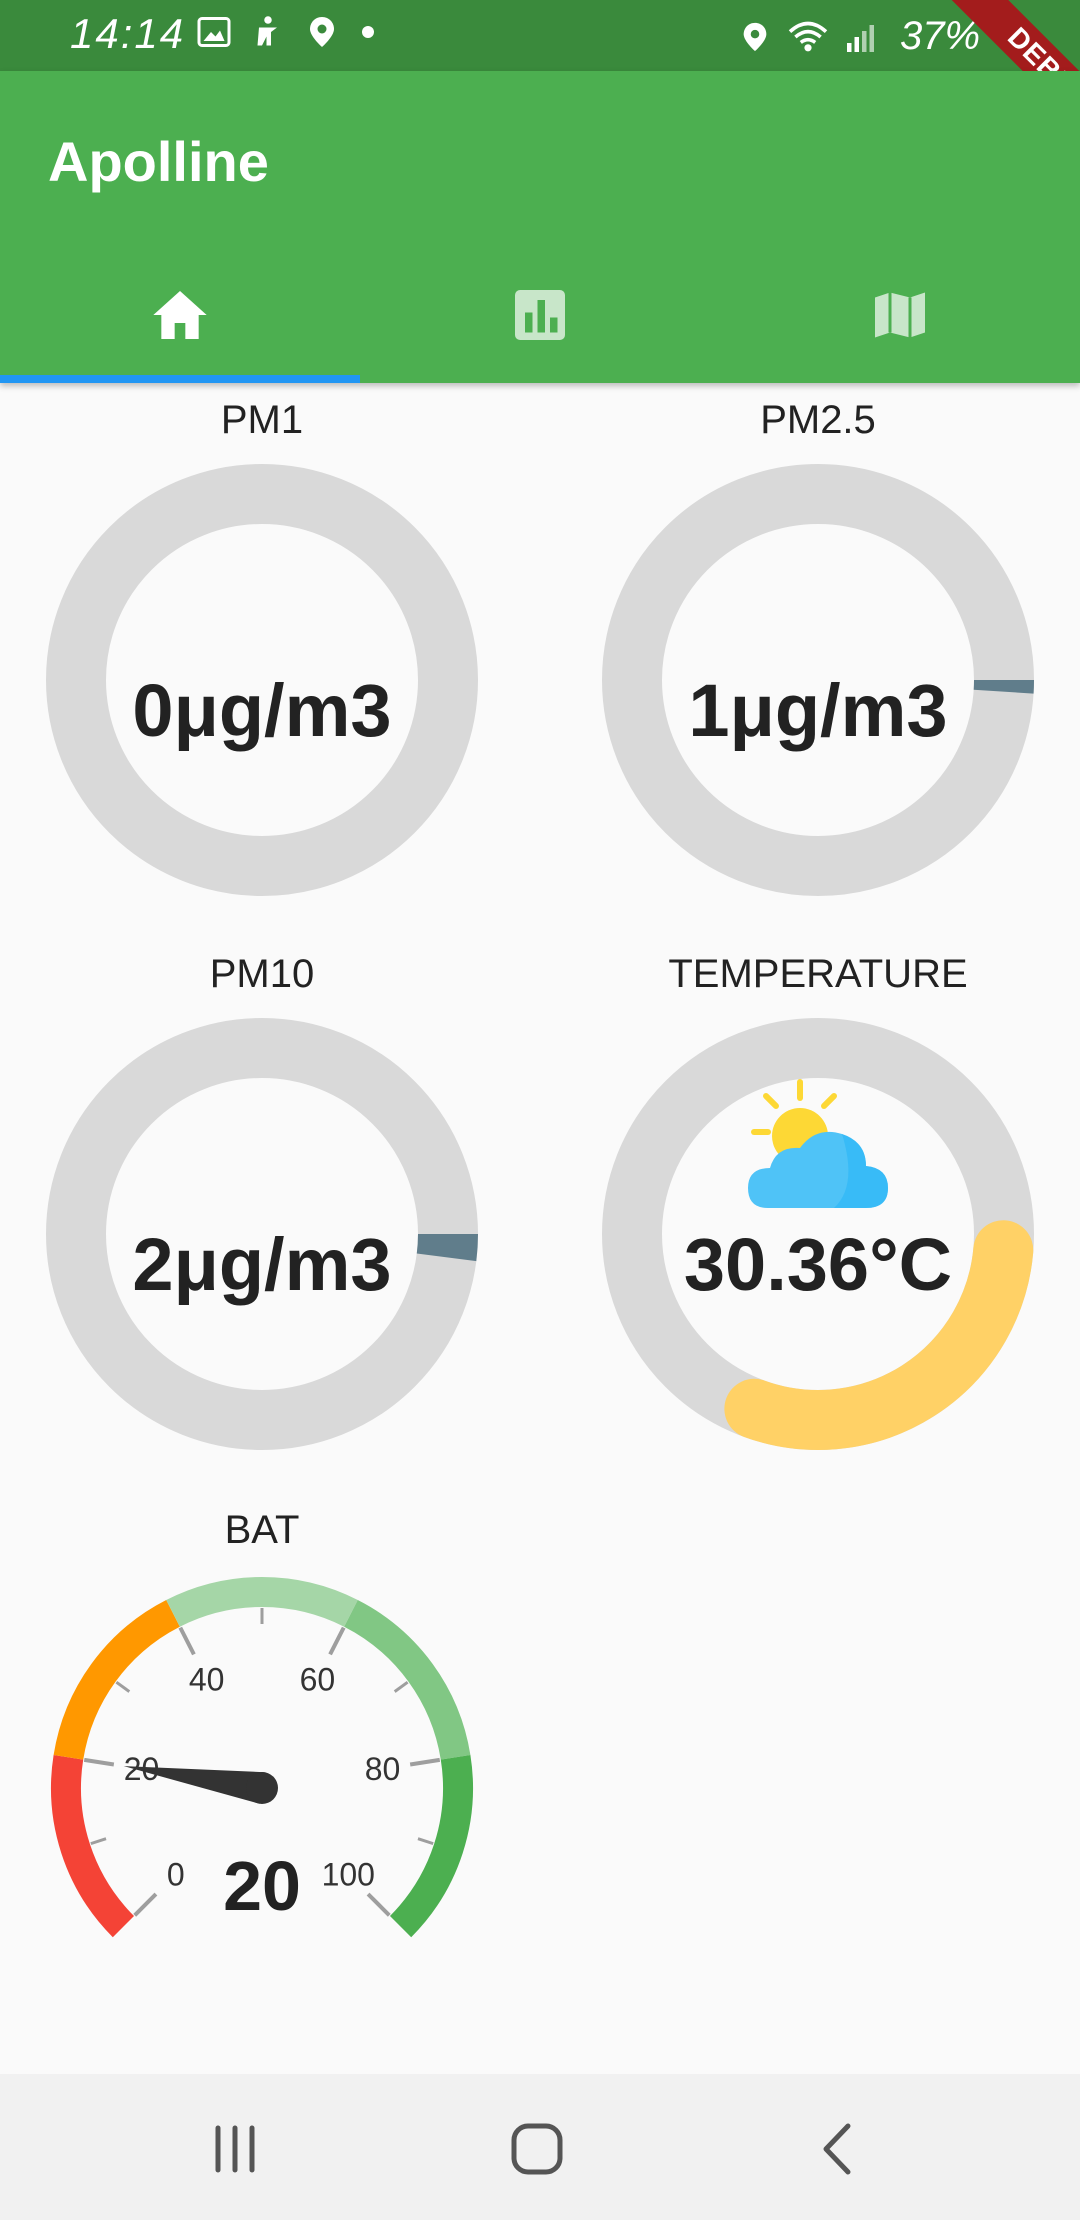  I want to click on notification-icons, so click(287, 32).